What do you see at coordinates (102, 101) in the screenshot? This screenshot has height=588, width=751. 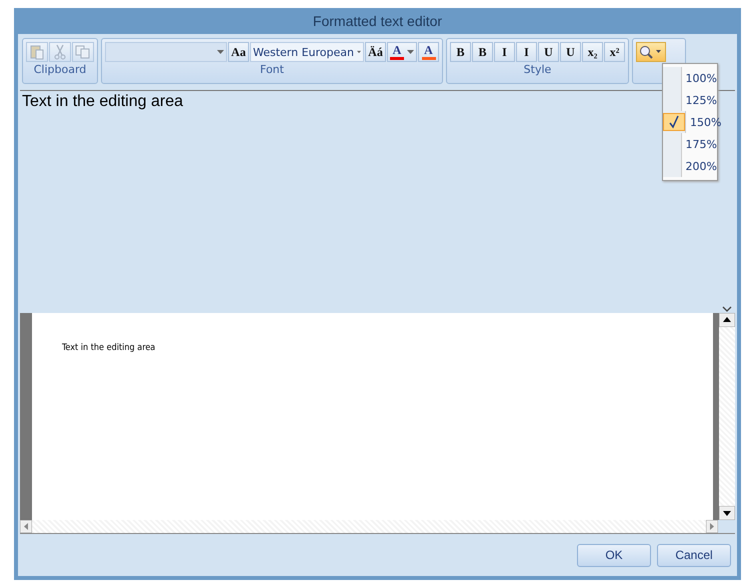 I see `editor-text: Text in the editing area` at bounding box center [102, 101].